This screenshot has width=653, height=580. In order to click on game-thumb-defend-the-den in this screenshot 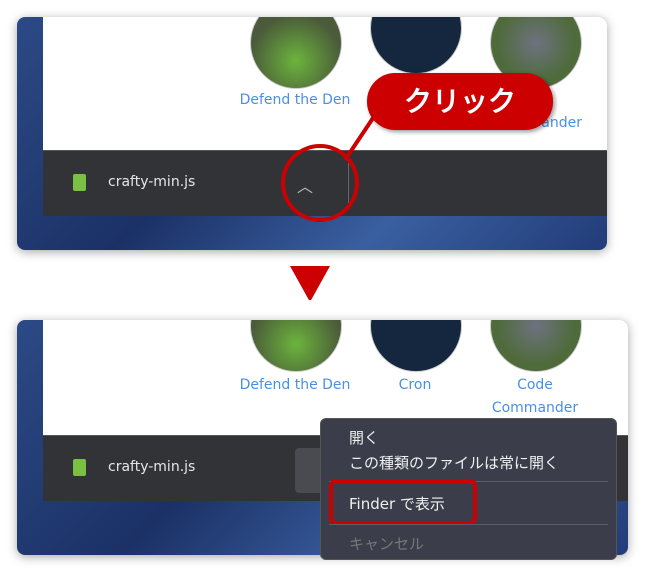, I will do `click(296, 346)`.